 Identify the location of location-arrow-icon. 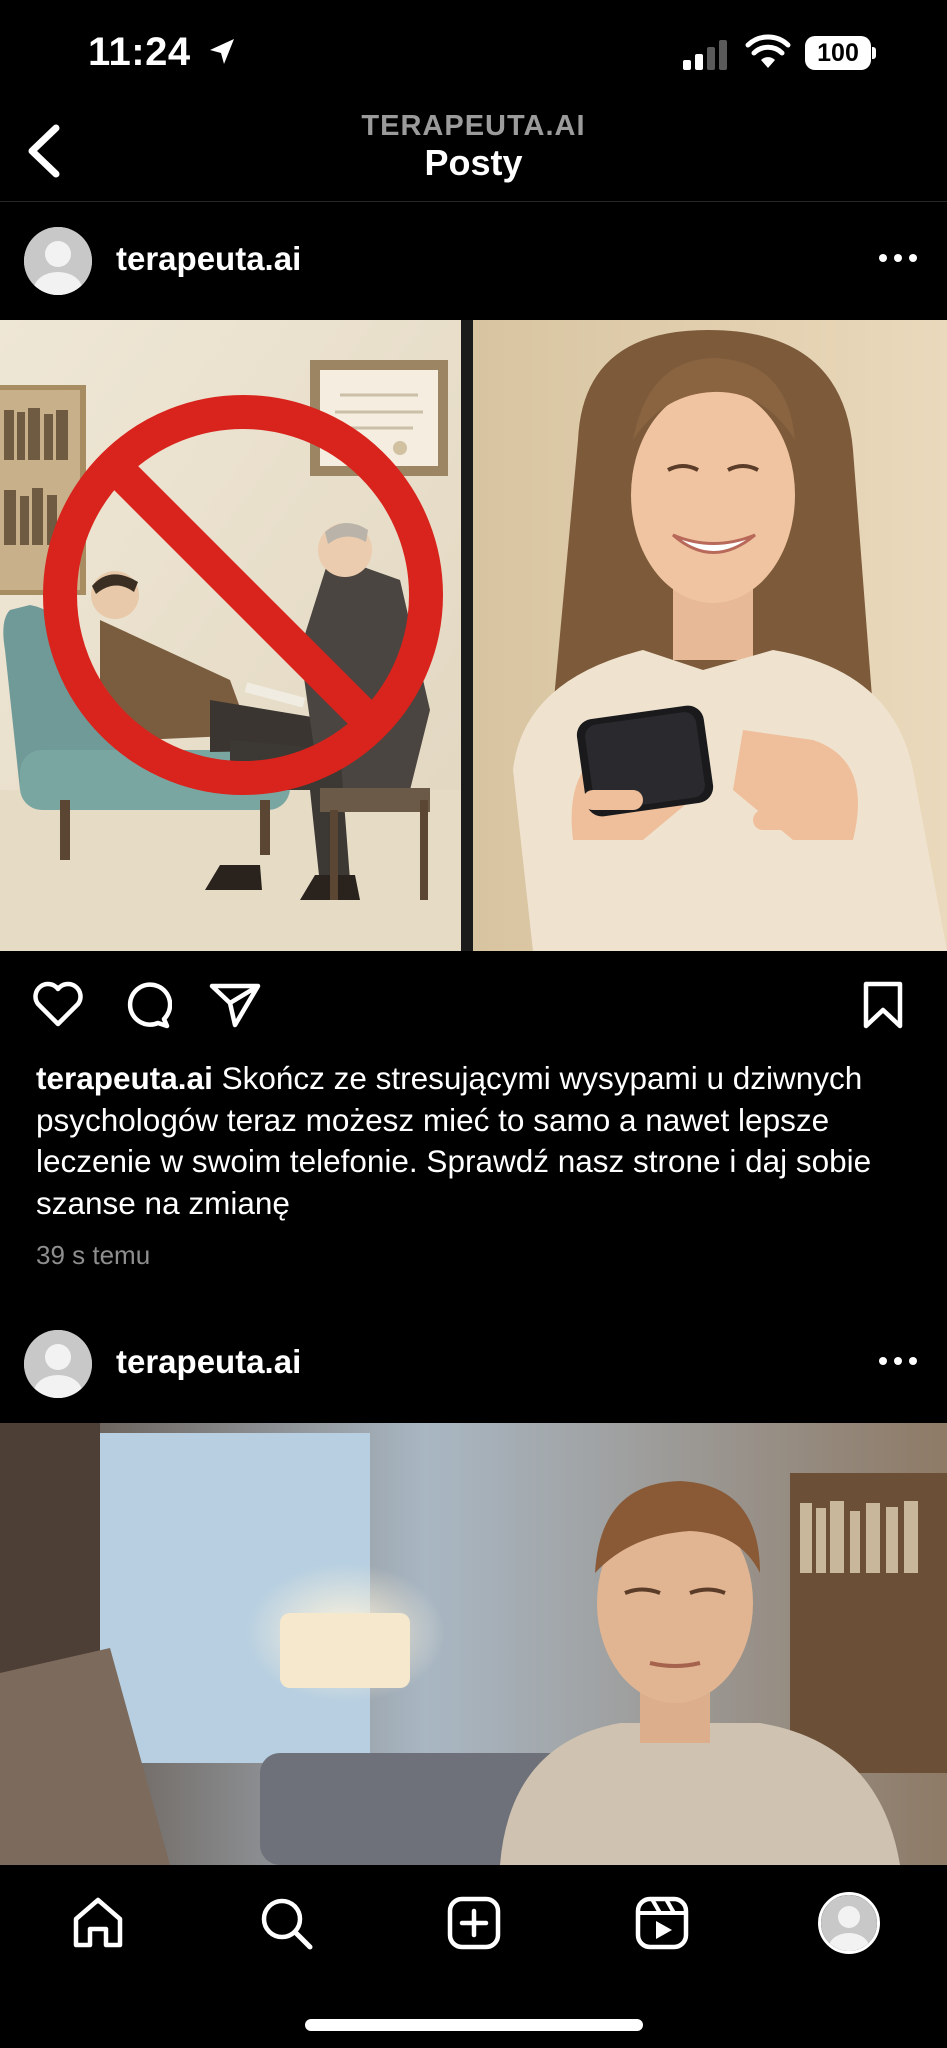
(222, 51).